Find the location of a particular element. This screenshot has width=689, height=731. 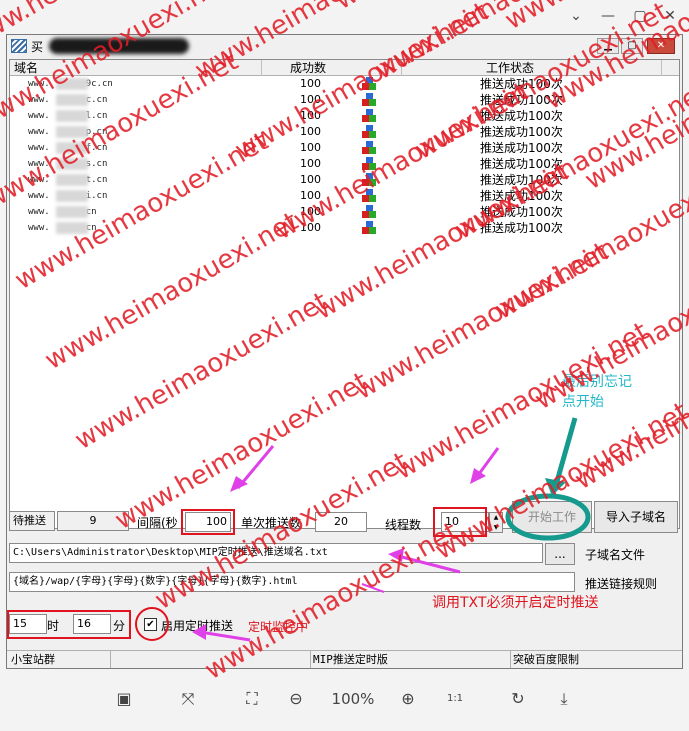

table-row: www. p.cn 100 推送成功100次 is located at coordinates (344, 132).